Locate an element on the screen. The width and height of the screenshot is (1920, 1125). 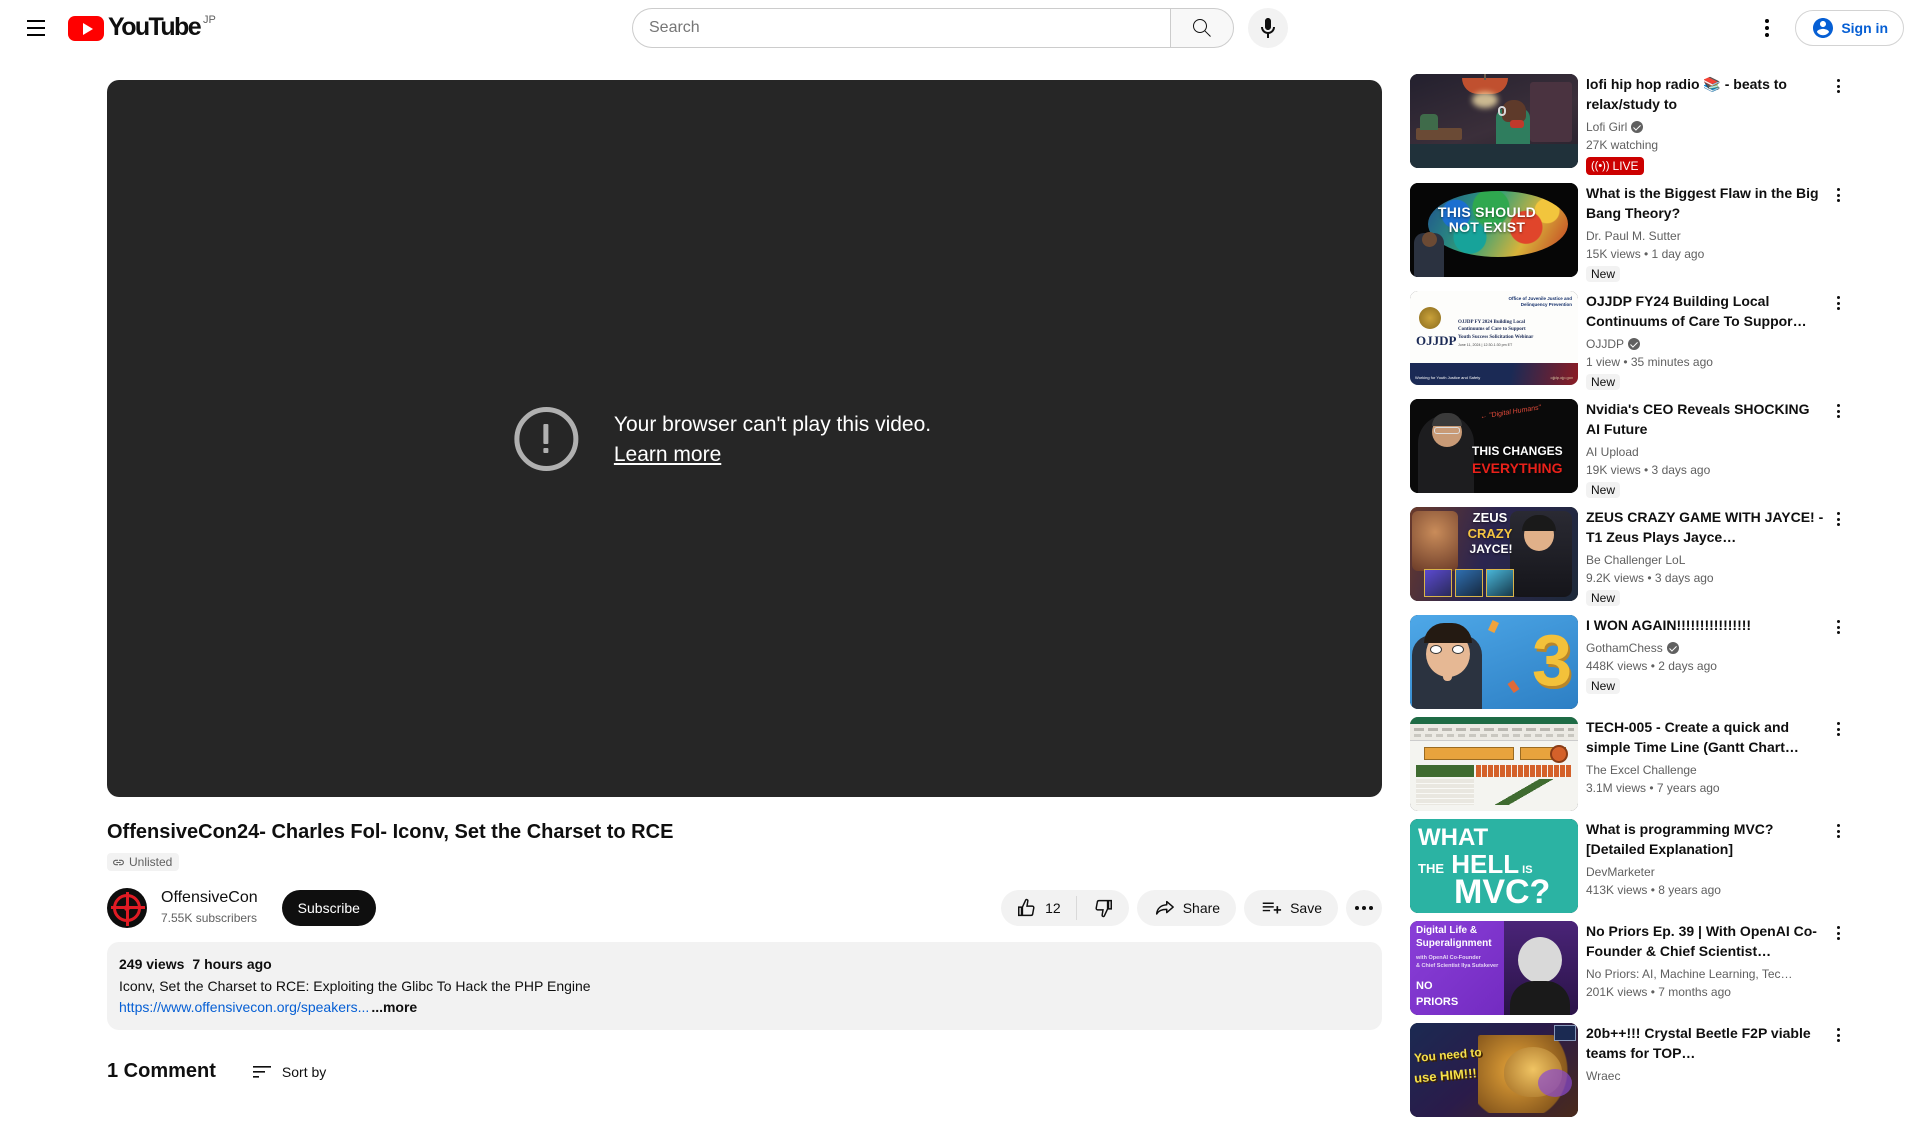
guide-menu-icon is located at coordinates (36, 28).